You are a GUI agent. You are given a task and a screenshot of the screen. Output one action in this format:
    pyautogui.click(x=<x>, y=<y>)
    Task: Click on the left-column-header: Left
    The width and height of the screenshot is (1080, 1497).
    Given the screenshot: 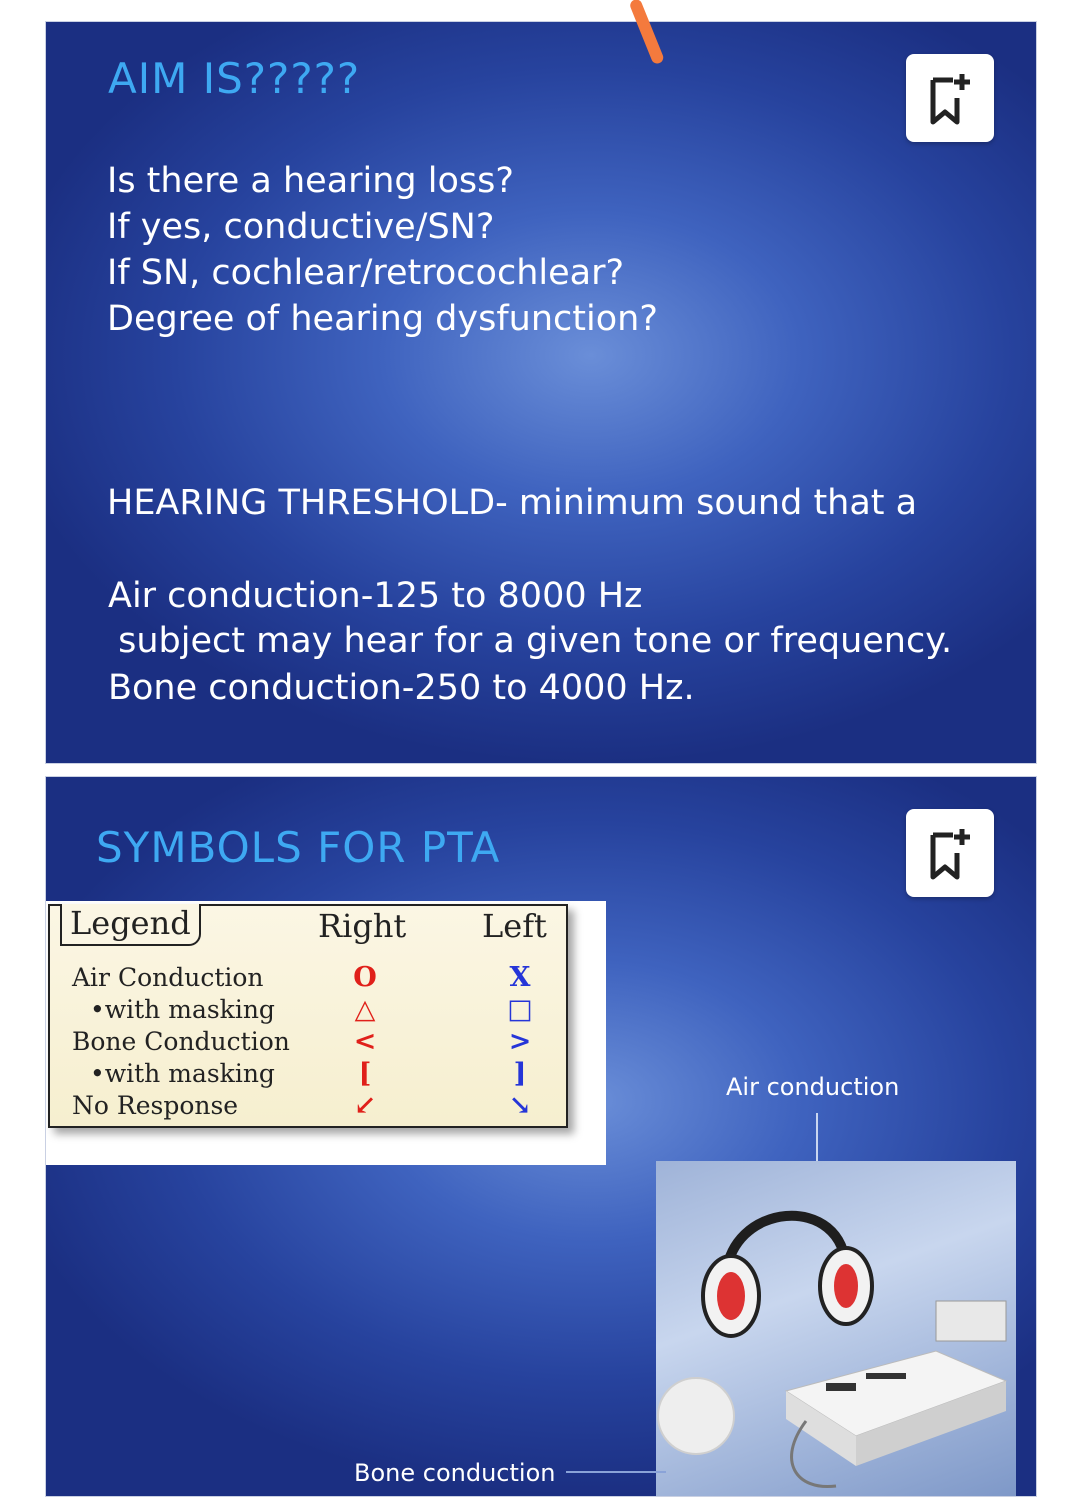 What is the action you would take?
    pyautogui.click(x=514, y=926)
    